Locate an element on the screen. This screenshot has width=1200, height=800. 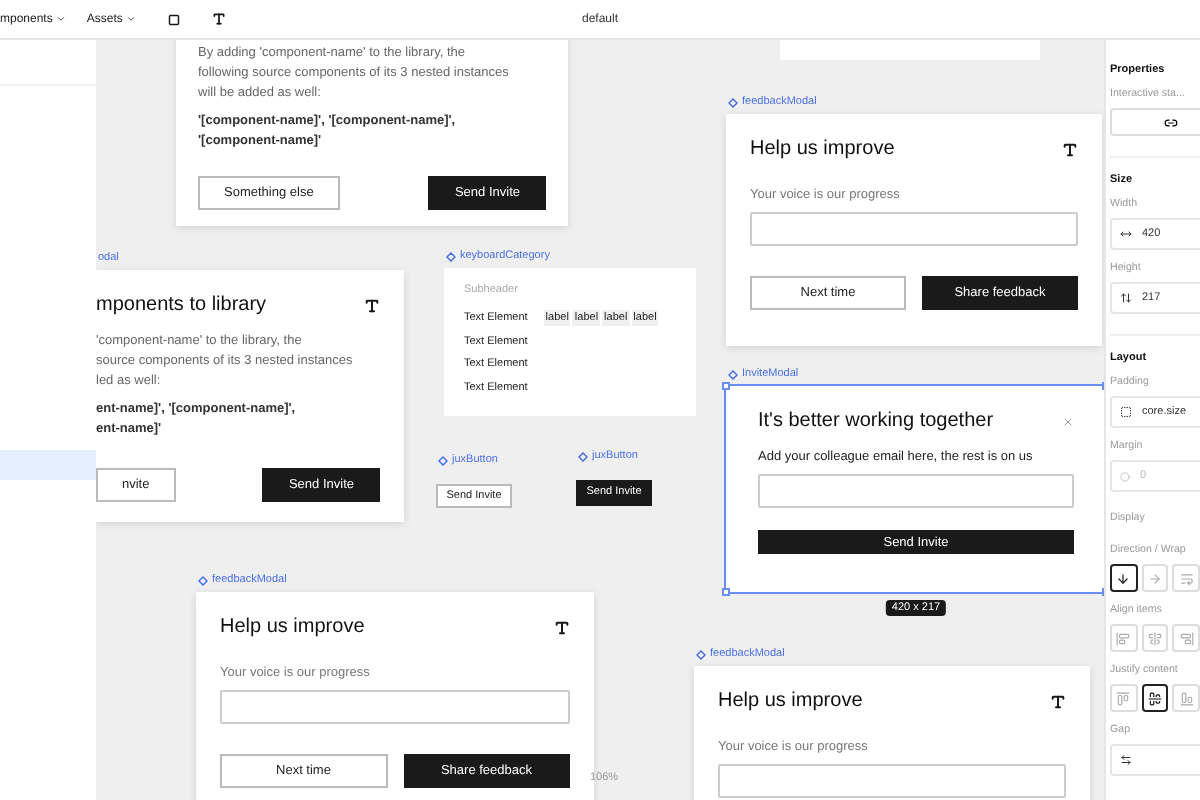
gap-icon is located at coordinates (1126, 760).